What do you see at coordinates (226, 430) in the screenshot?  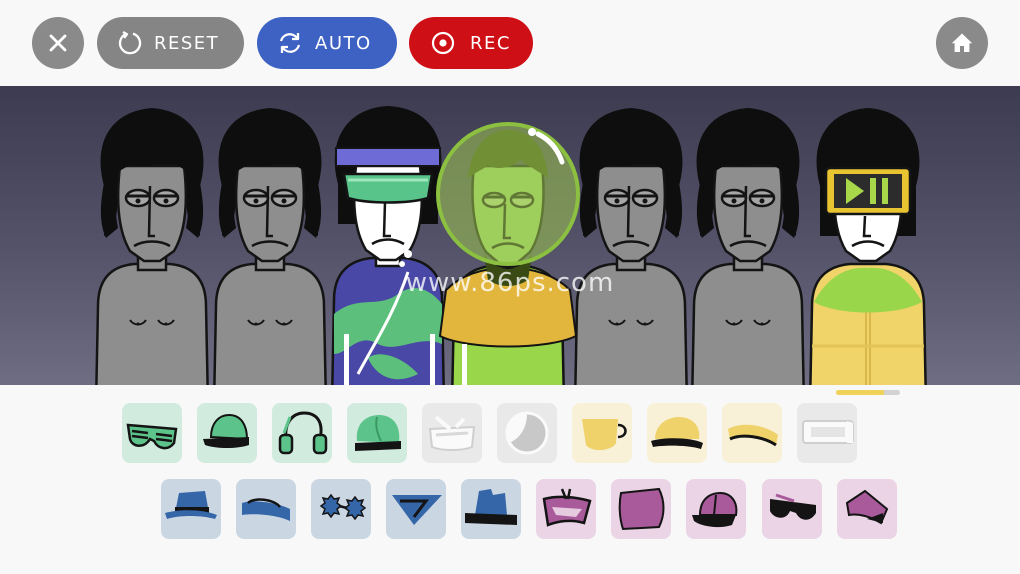 I see `green-cap-icon` at bounding box center [226, 430].